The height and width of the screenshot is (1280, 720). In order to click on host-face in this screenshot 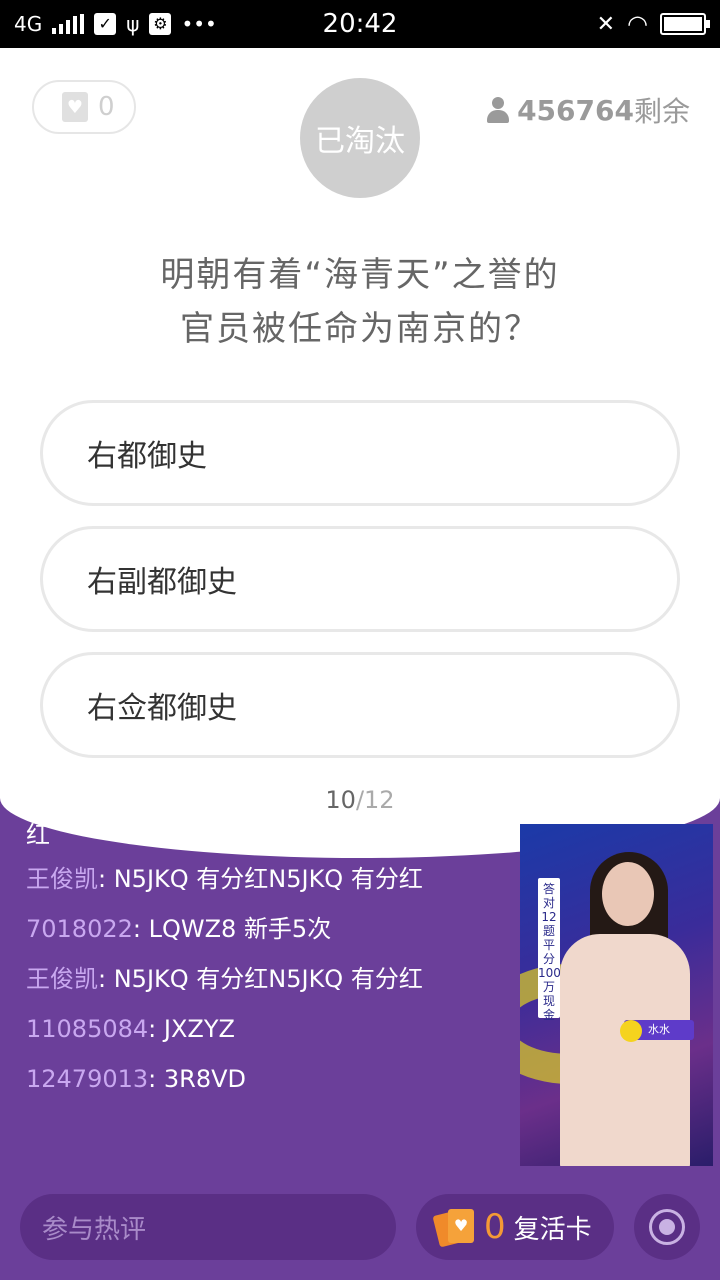, I will do `click(628, 894)`.